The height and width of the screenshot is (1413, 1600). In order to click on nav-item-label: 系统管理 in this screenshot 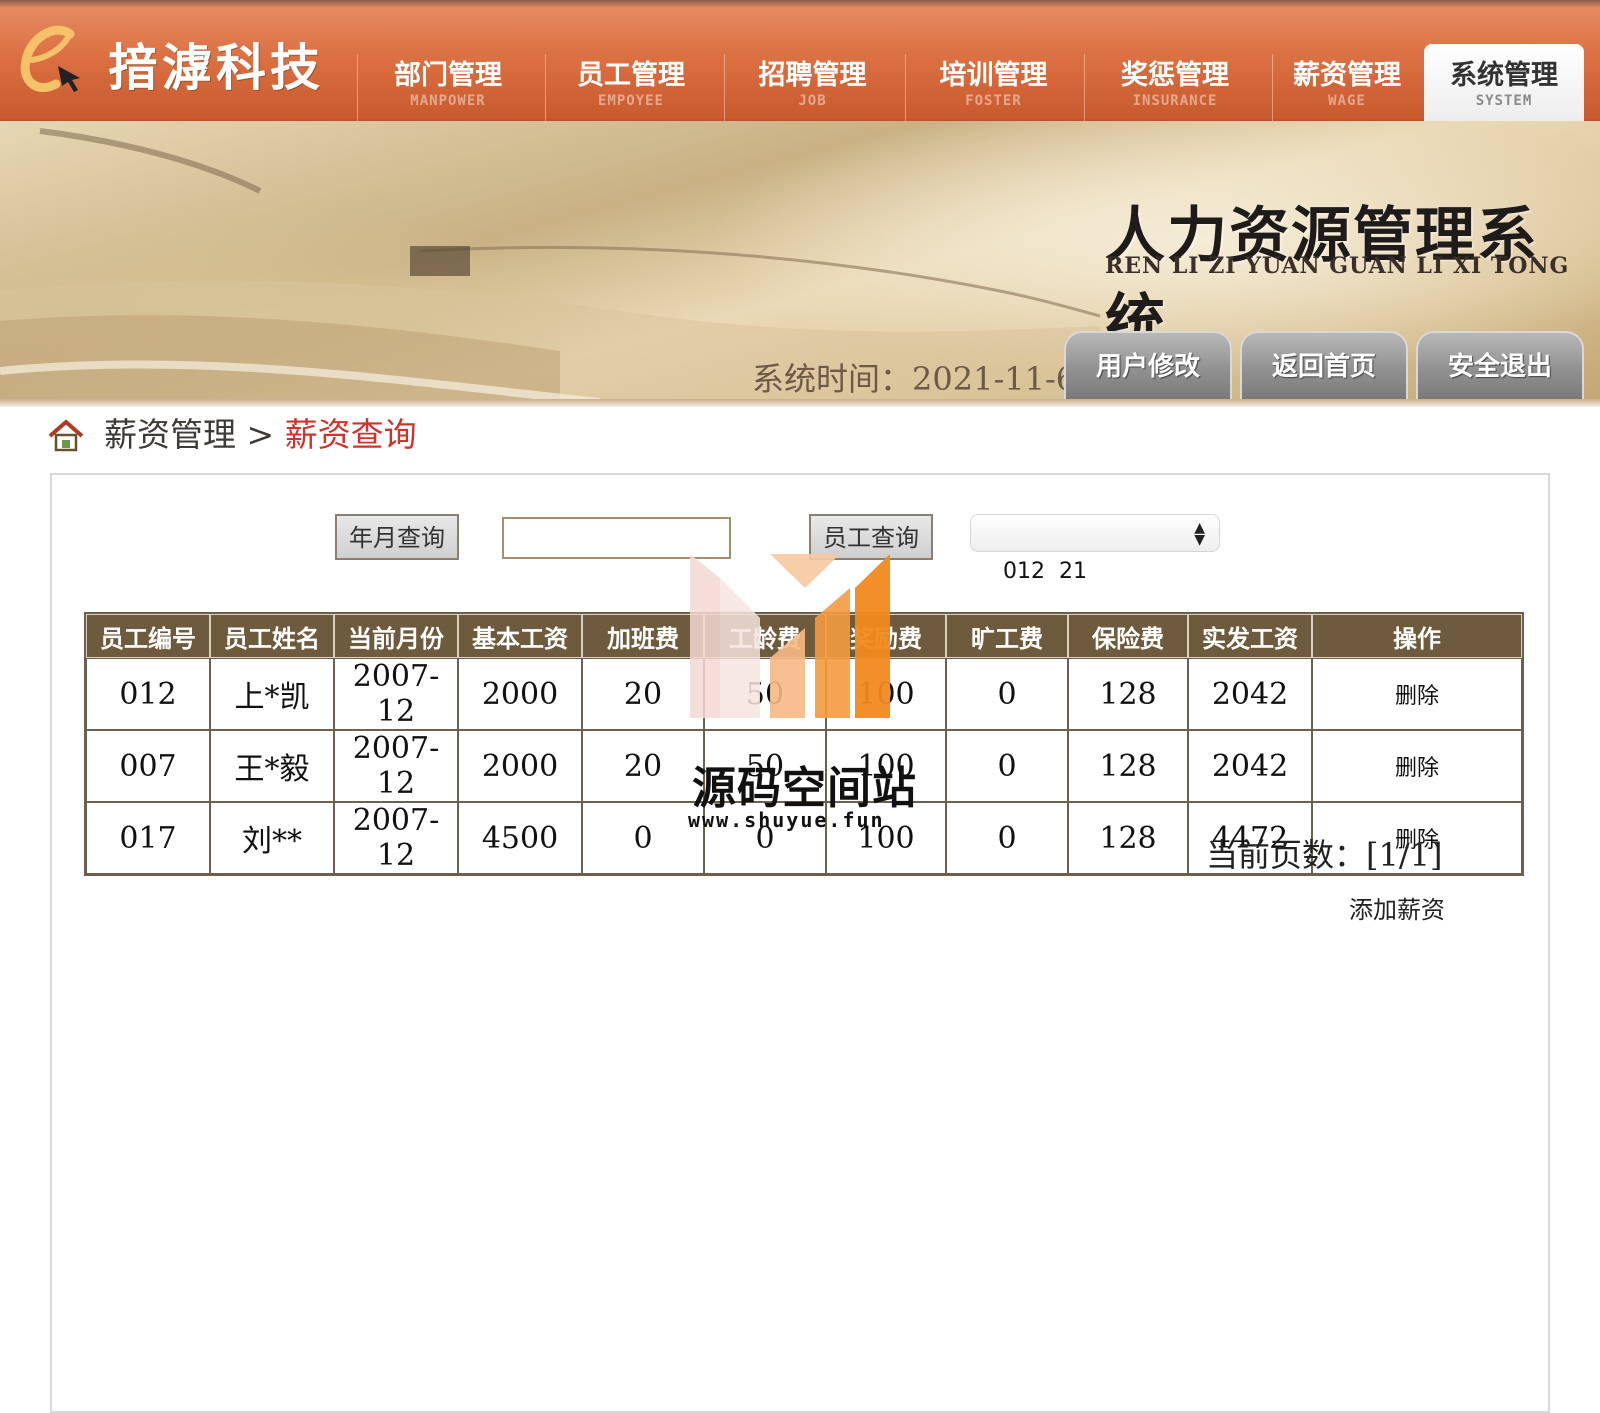, I will do `click(1504, 75)`.